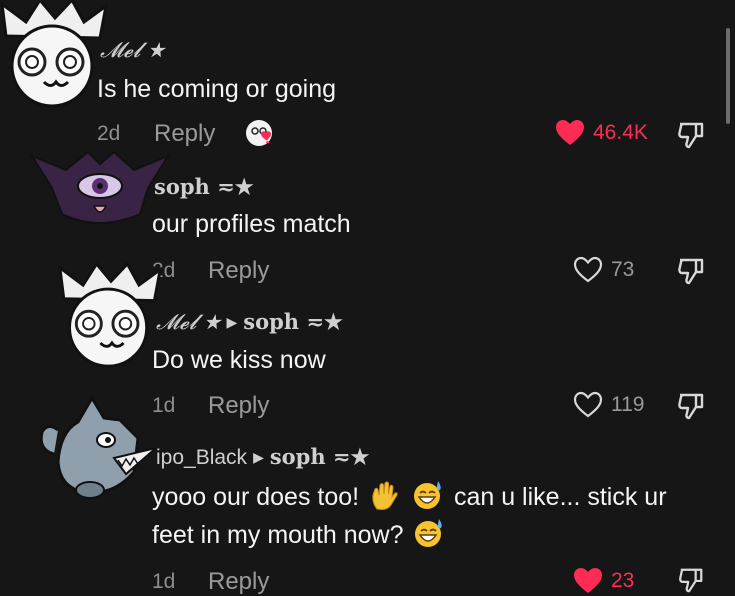 The image size is (735, 596). I want to click on like-button: 73, so click(603, 270).